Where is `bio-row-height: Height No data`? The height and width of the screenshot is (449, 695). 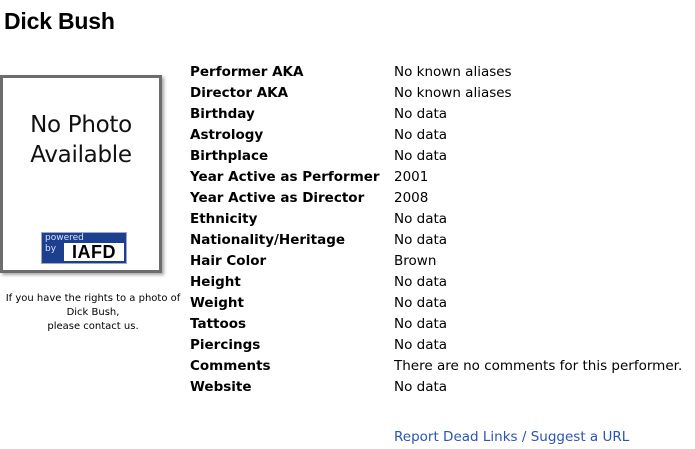 bio-row-height: Height No data is located at coordinates (436, 281).